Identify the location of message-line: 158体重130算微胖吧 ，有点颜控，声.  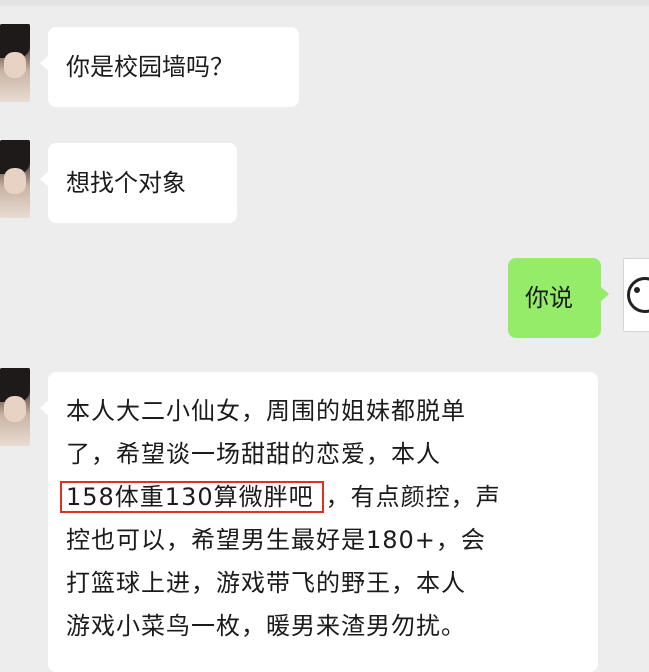
(329, 497).